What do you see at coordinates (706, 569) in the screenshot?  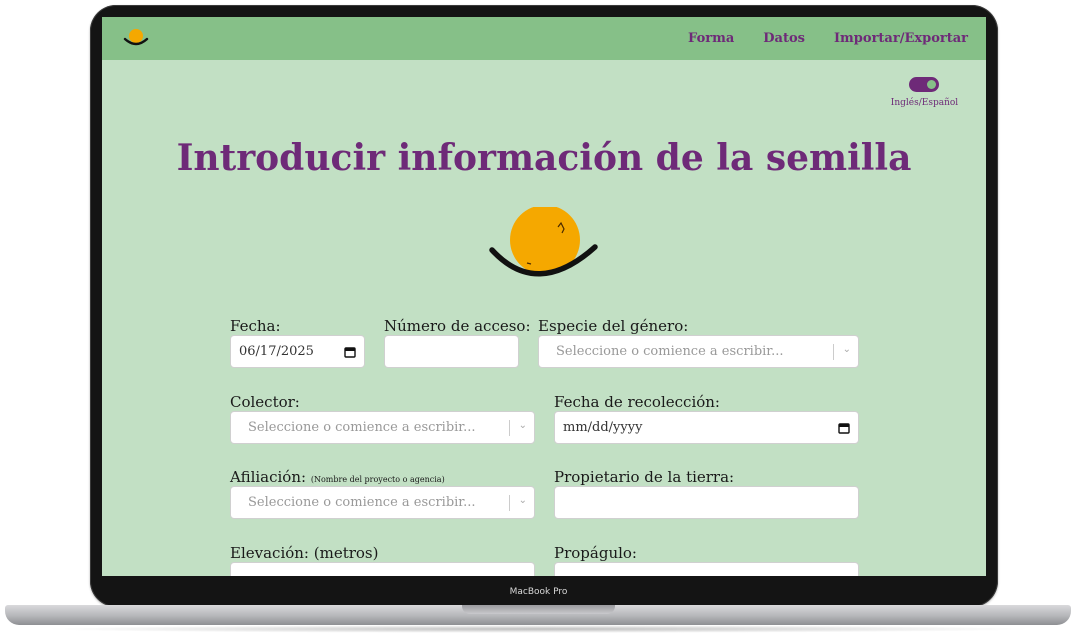 I see `propagulo-select` at bounding box center [706, 569].